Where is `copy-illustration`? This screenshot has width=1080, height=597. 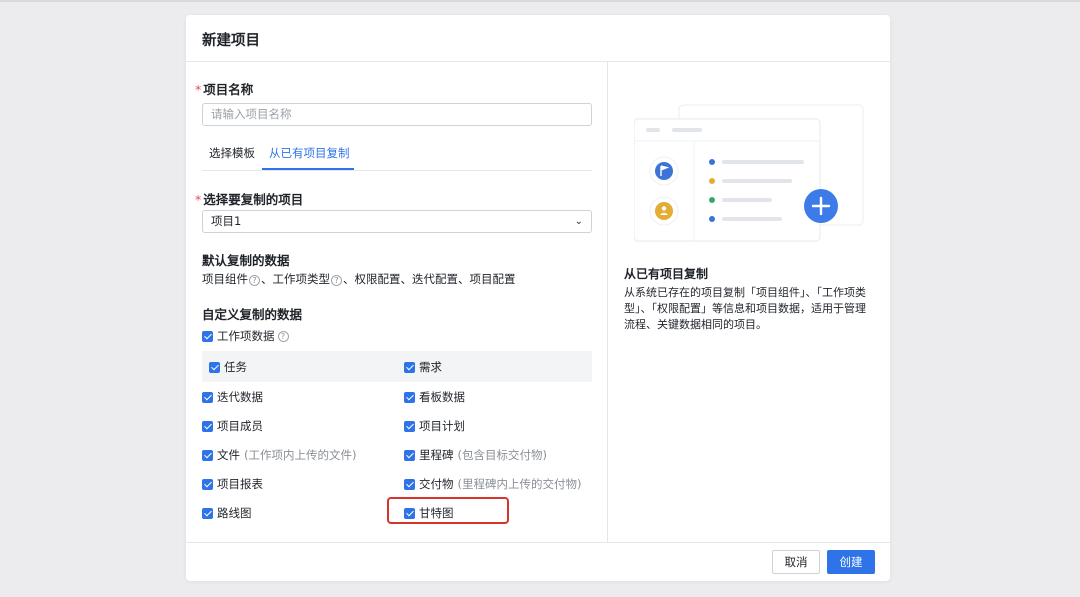 copy-illustration is located at coordinates (749, 173).